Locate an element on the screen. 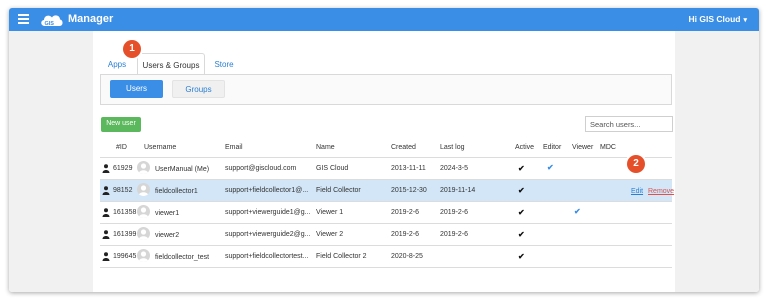  header-id: #ID is located at coordinates (121, 147).